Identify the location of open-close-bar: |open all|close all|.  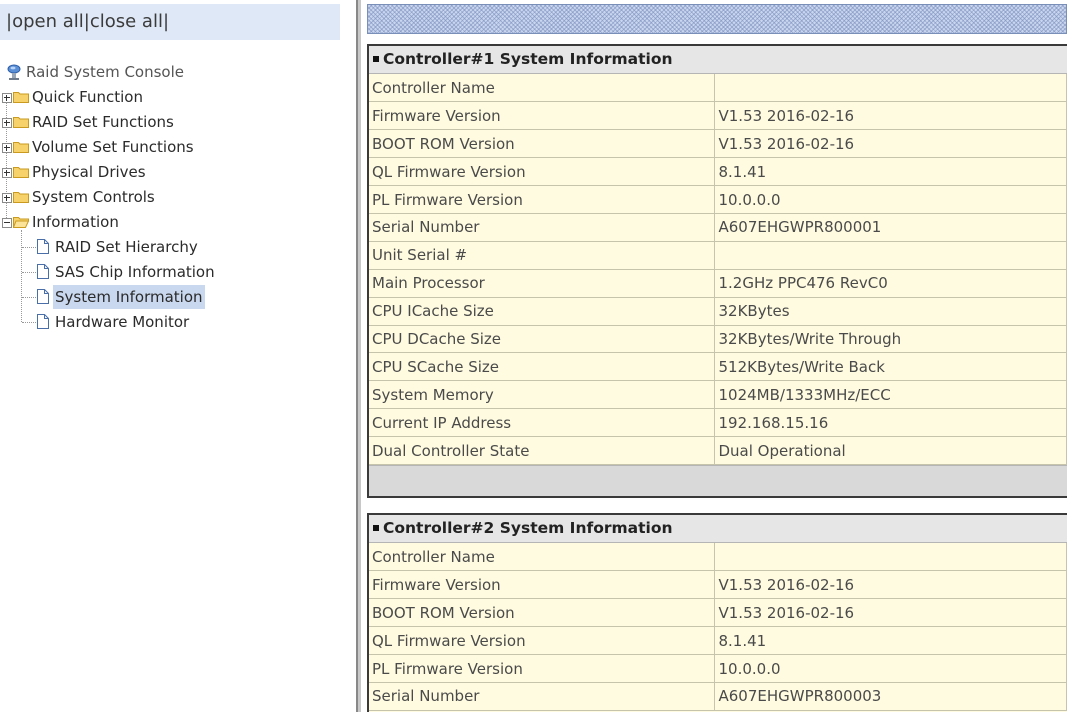
(170, 22).